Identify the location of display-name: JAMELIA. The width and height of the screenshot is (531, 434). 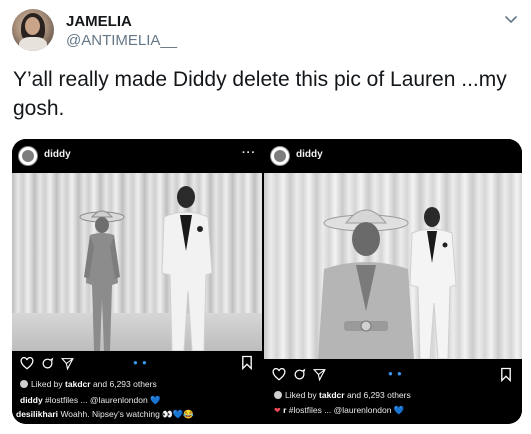
(99, 21).